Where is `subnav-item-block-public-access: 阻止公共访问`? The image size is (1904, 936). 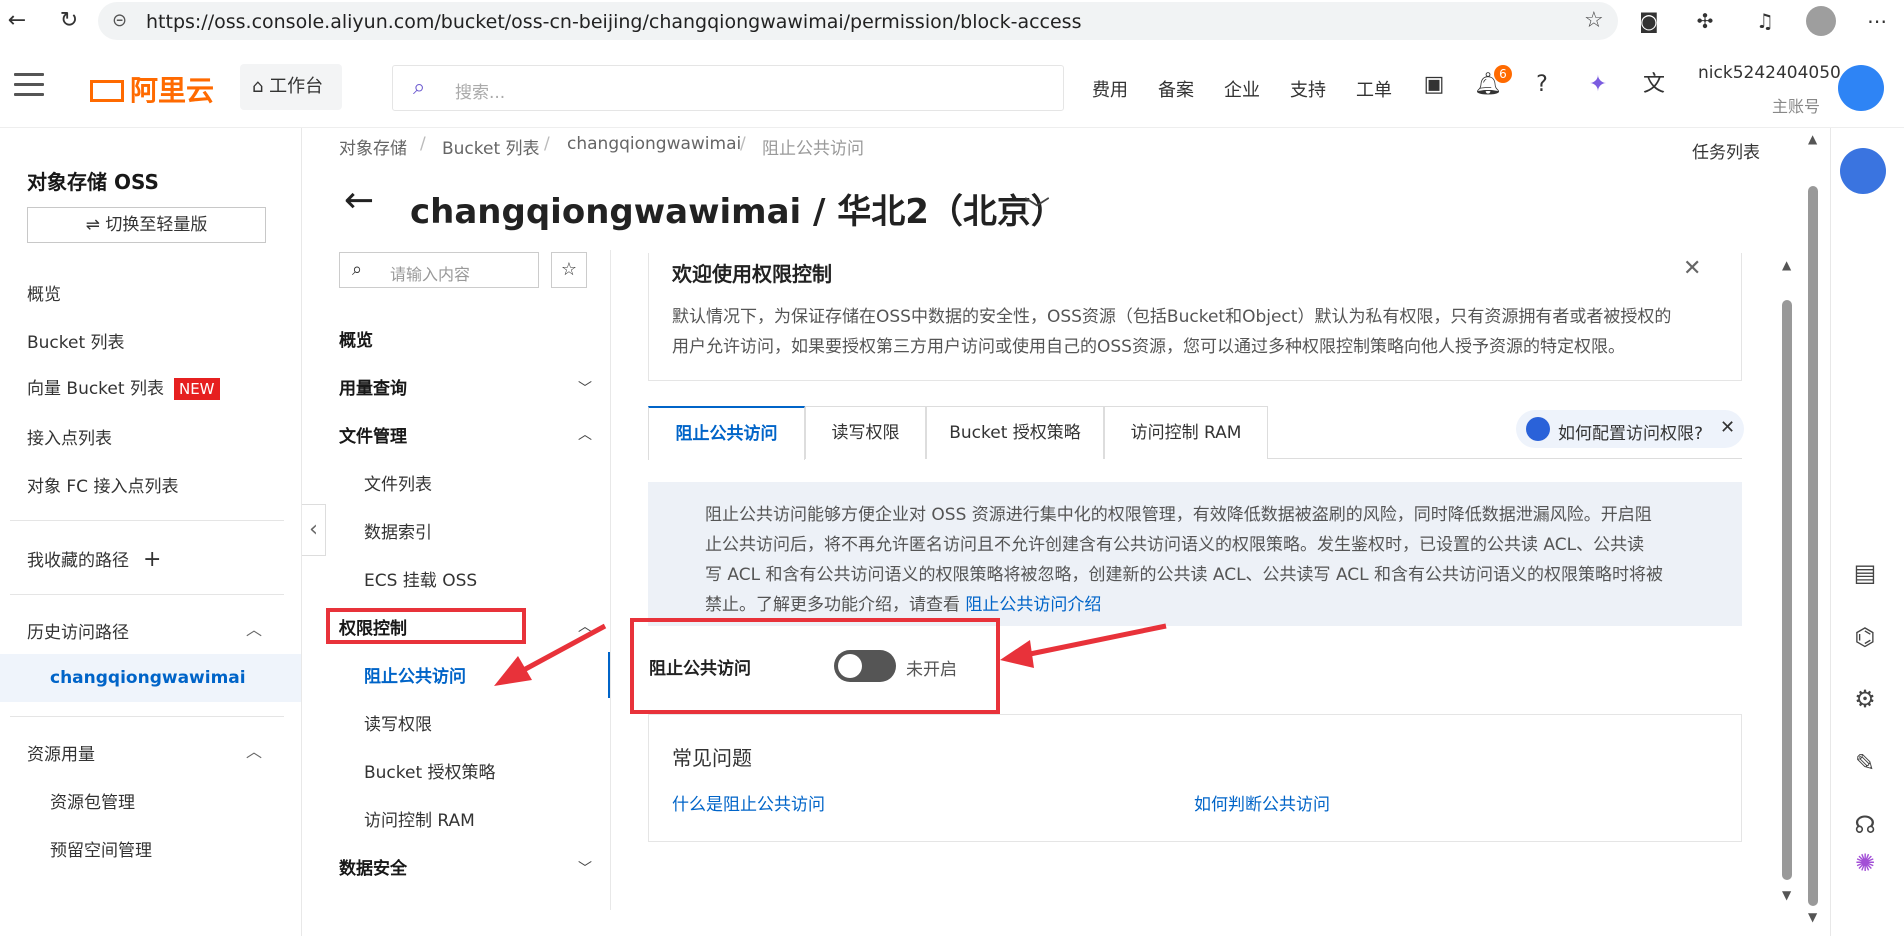 subnav-item-block-public-access: 阻止公共访问 is located at coordinates (415, 674).